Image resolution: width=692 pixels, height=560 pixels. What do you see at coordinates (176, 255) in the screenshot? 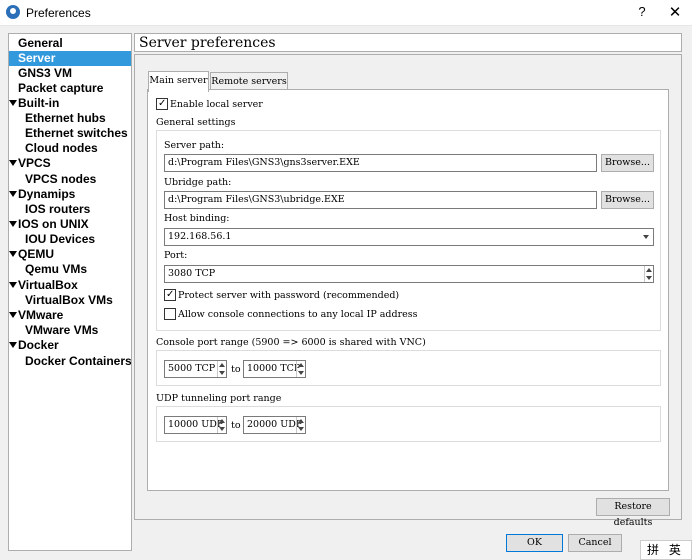
I see `port-label: Port:` at bounding box center [176, 255].